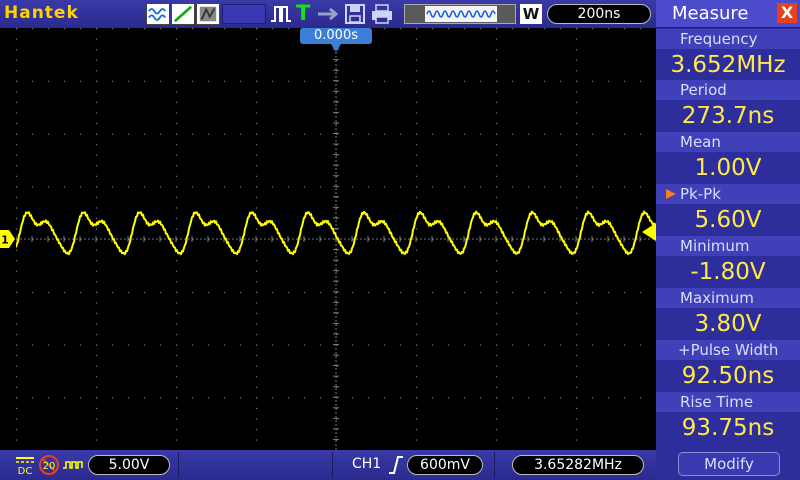 Image resolution: width=800 pixels, height=480 pixels. Describe the element at coordinates (73, 465) in the screenshot. I see `probe-icon` at that location.